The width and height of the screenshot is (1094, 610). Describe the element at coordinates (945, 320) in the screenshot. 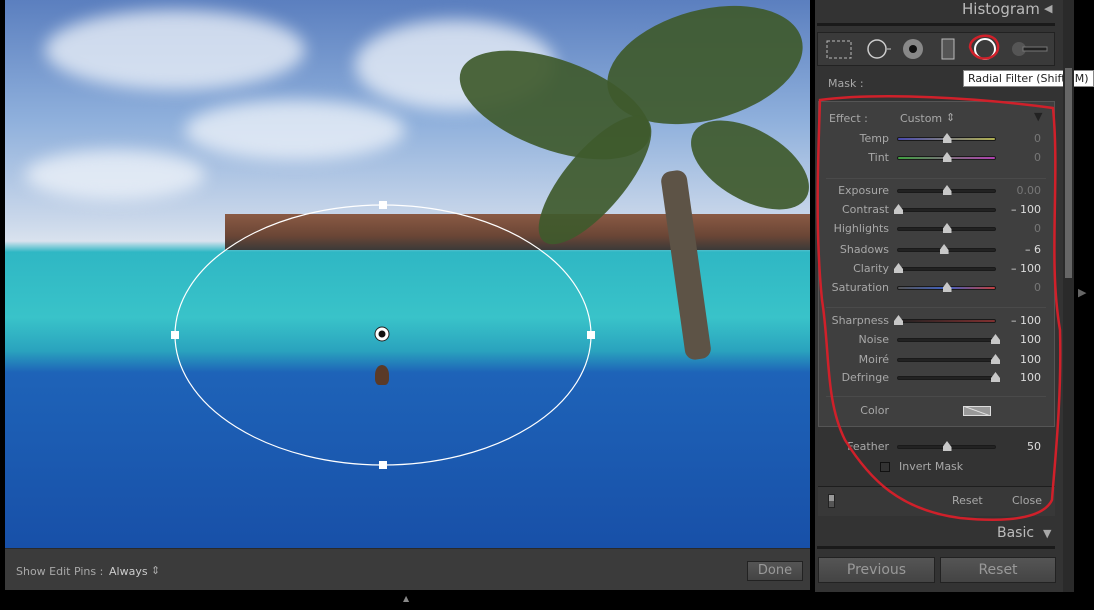

I see `slider-sharpness` at that location.